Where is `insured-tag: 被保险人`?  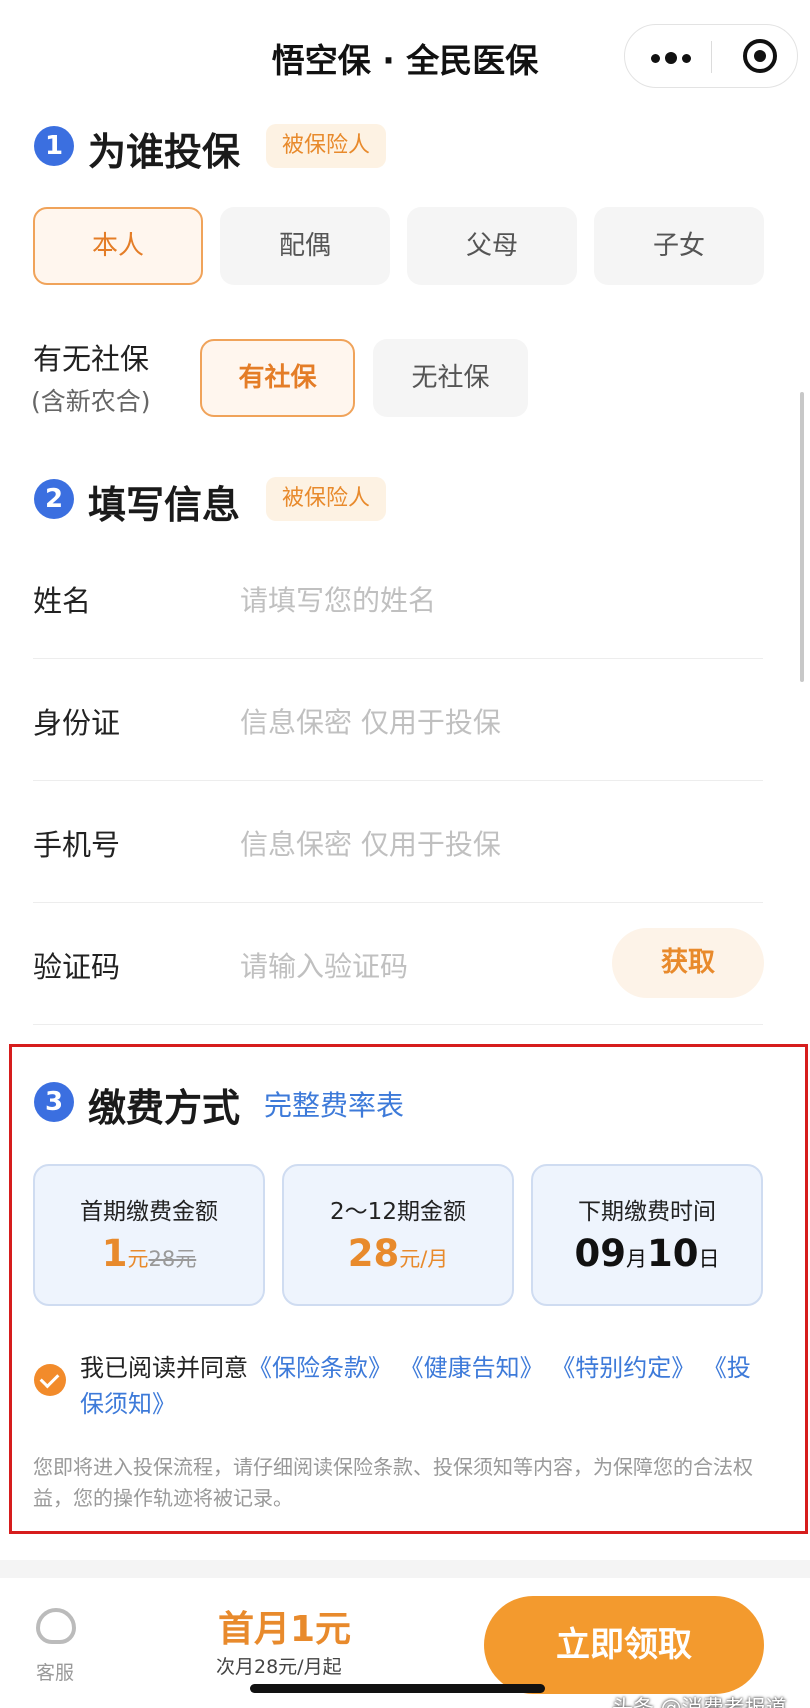 insured-tag: 被保险人 is located at coordinates (326, 146).